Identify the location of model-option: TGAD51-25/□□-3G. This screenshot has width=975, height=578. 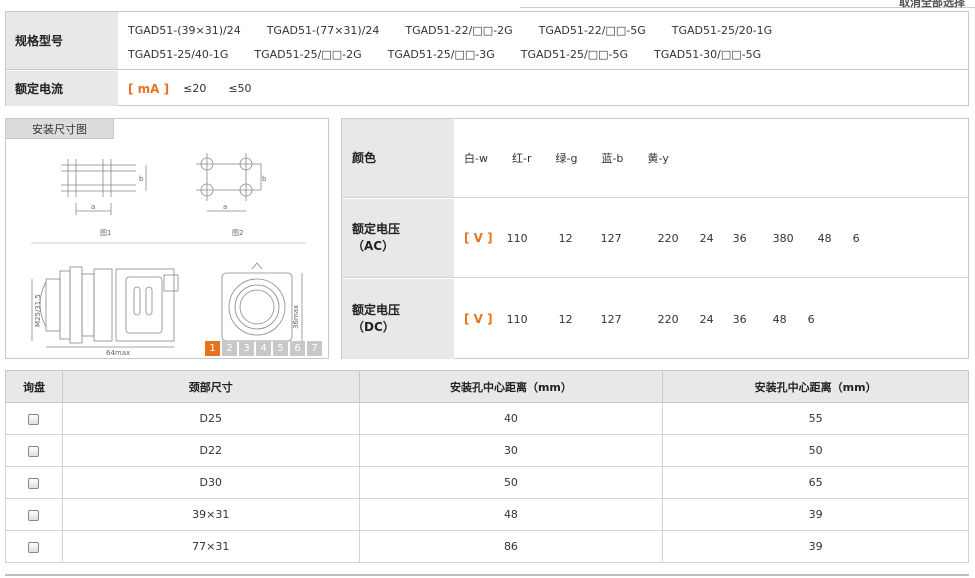
(441, 54).